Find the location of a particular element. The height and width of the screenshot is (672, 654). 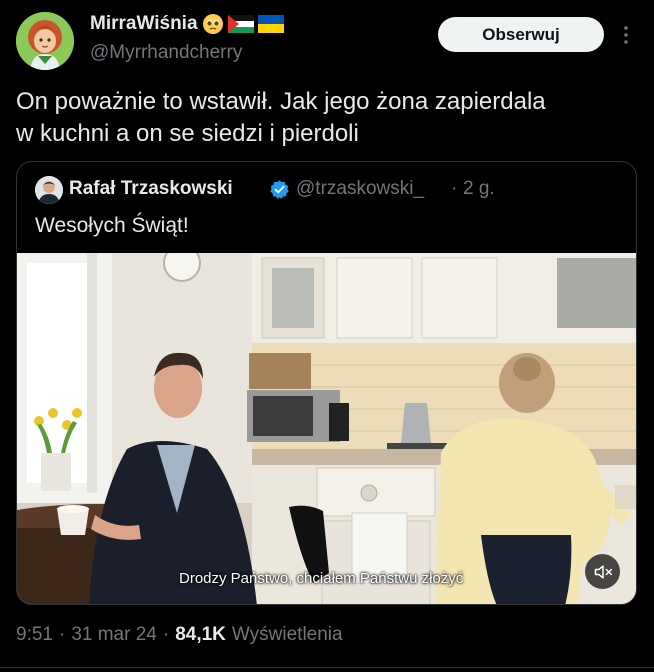

verified-badge-icon is located at coordinates (279, 189).